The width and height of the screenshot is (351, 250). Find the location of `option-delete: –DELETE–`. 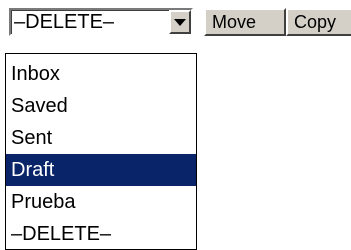

option-delete: –DELETE– is located at coordinates (101, 234).